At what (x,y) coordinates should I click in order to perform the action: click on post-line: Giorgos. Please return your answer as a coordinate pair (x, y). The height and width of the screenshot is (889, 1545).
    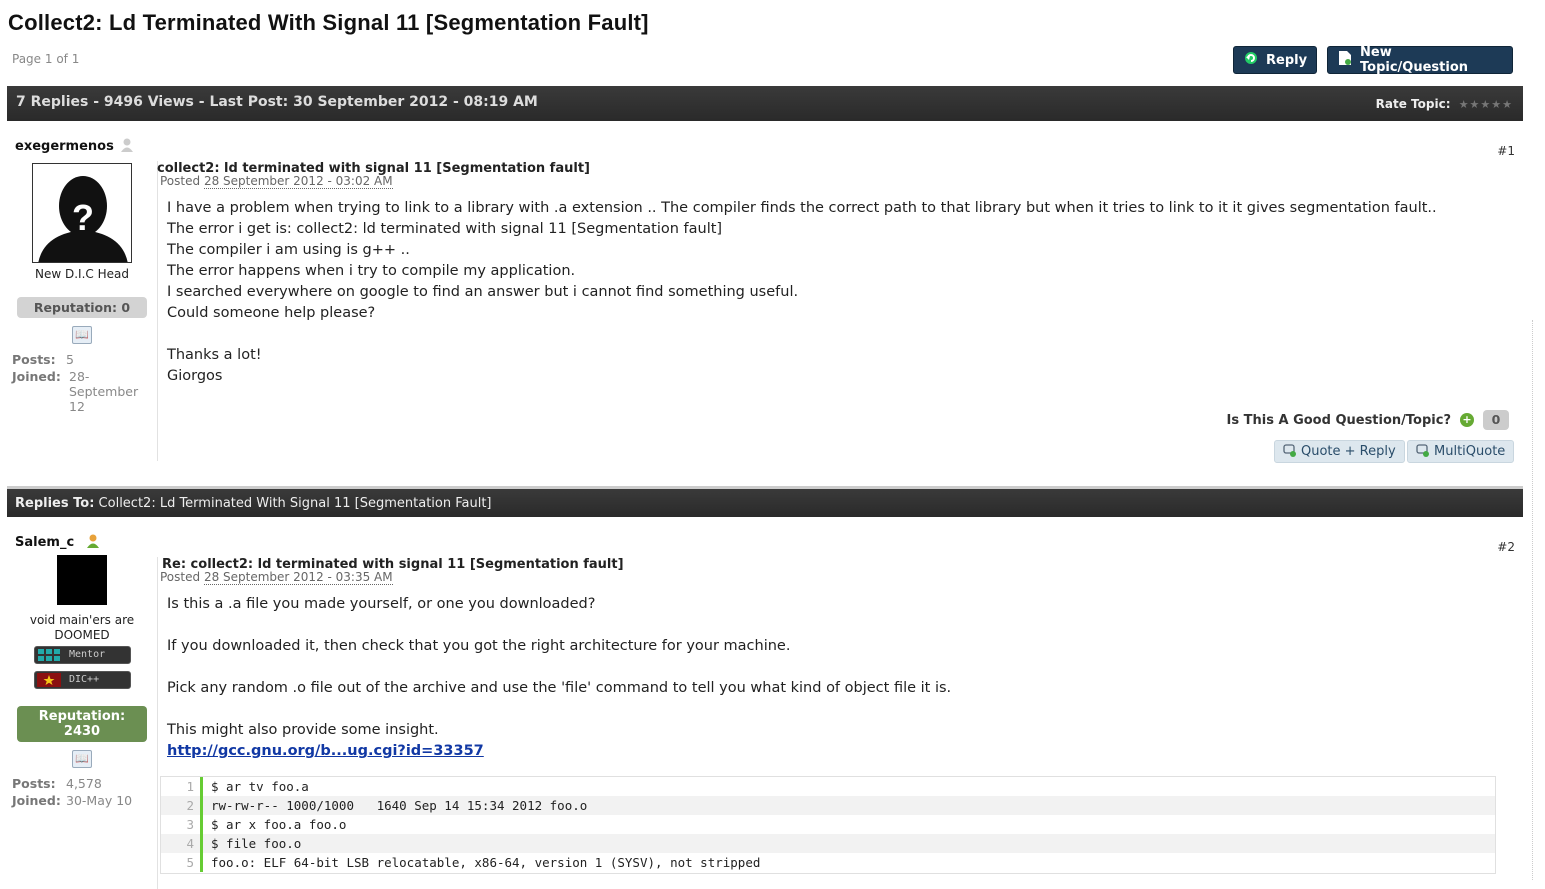
    Looking at the image, I should click on (195, 376).